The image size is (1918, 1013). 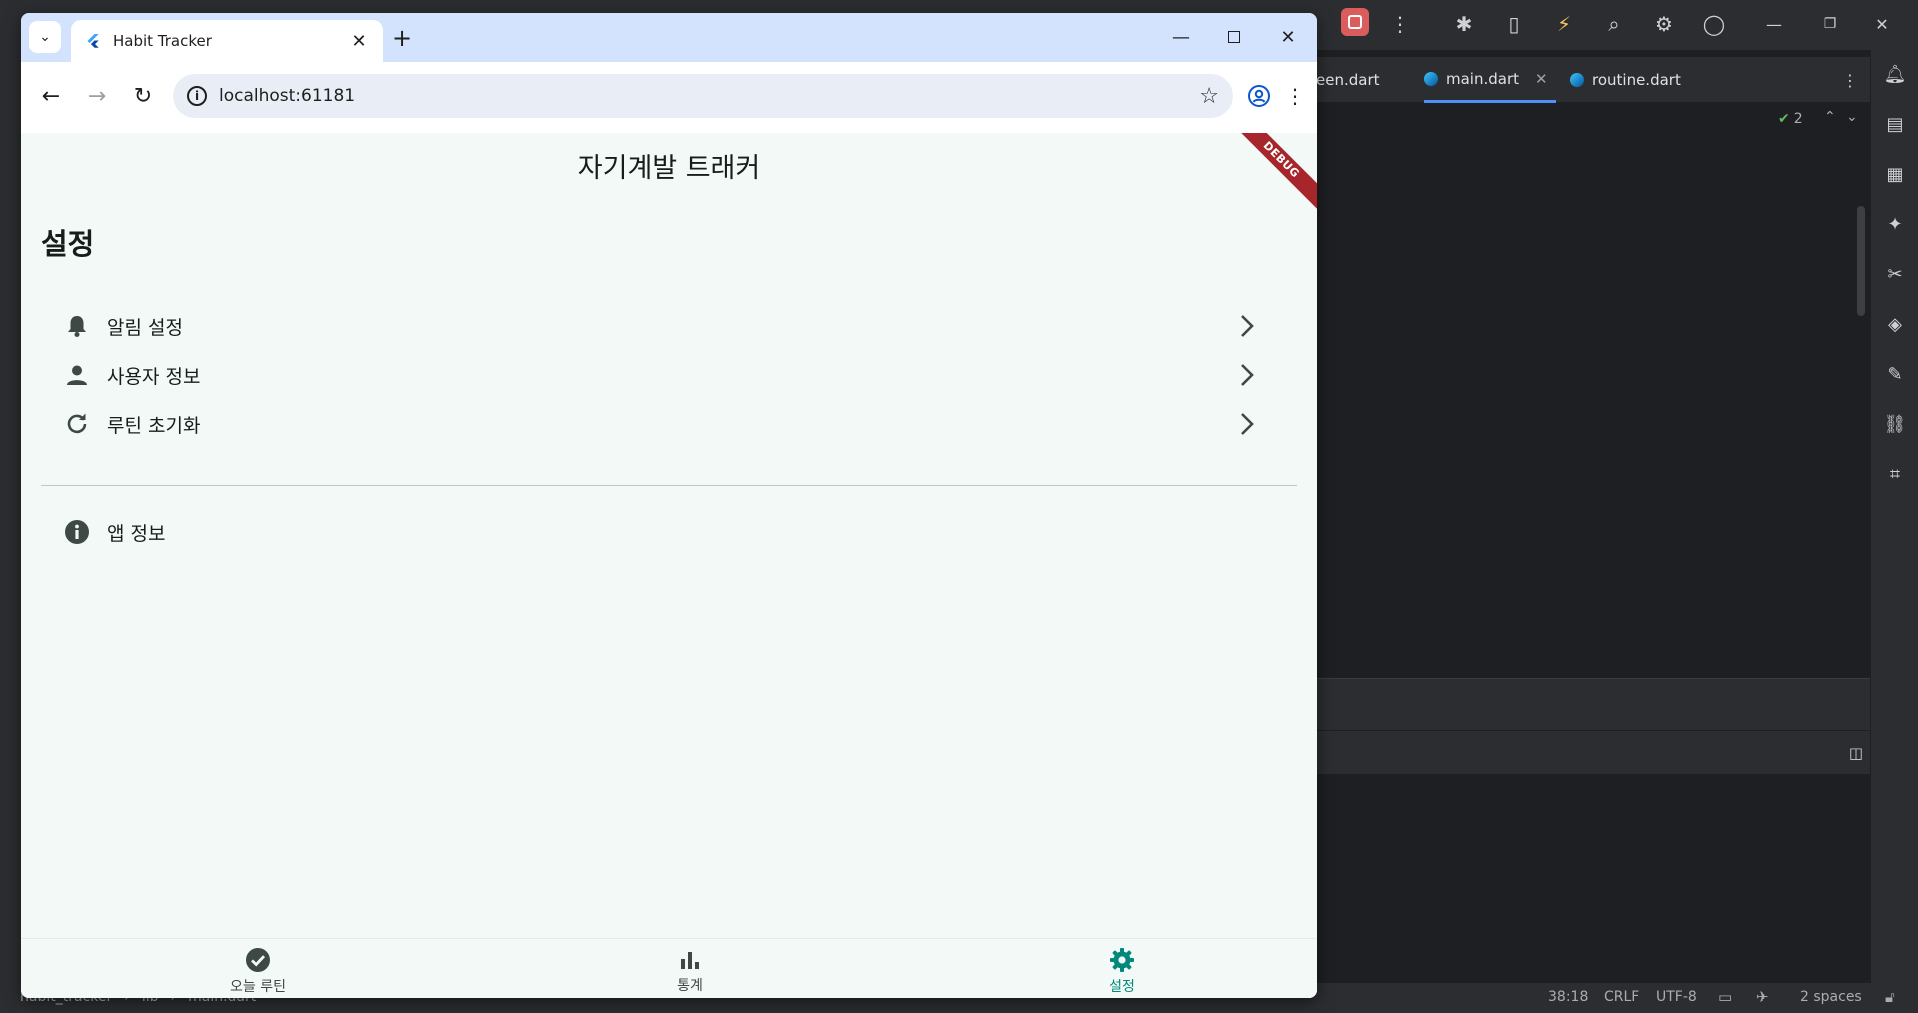 I want to click on notifications-icon: 🔔︎, so click(x=1895, y=74).